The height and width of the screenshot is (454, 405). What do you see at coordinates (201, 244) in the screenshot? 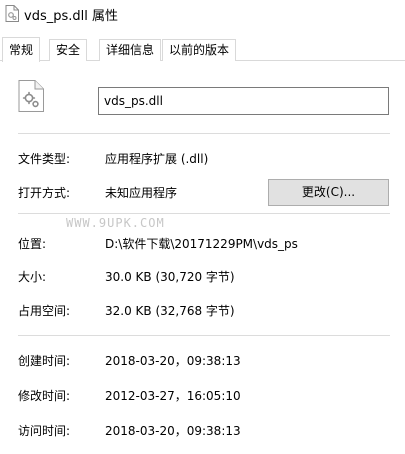
I see `location-value: D:\软件下载\20171229PM\vds_ps` at bounding box center [201, 244].